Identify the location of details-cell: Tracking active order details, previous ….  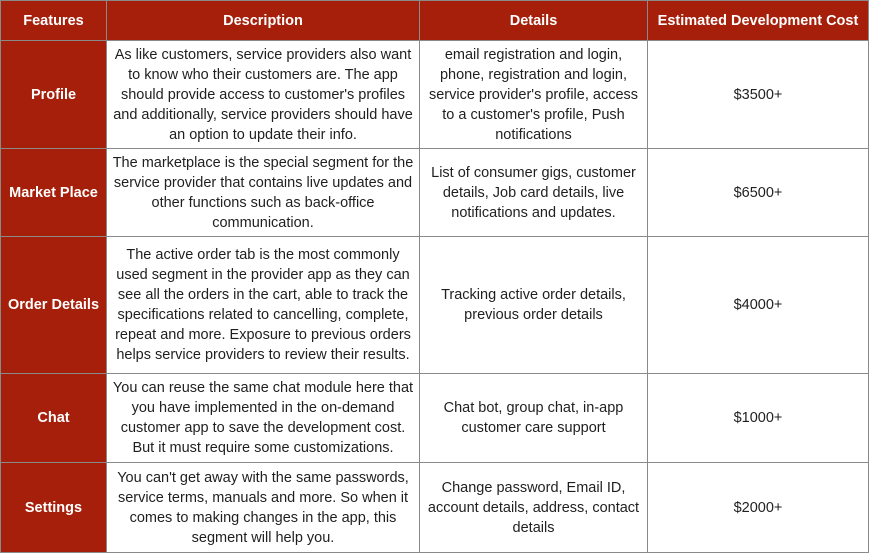
(533, 305).